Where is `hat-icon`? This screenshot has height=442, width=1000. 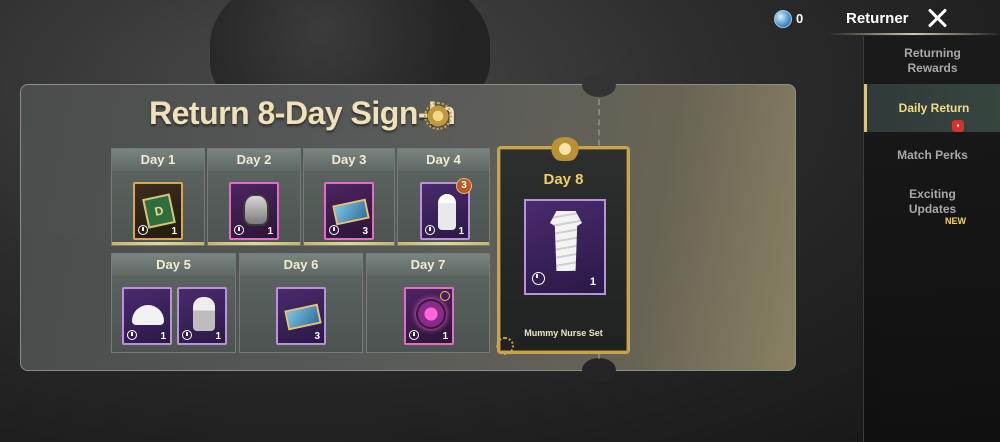 hat-icon is located at coordinates (148, 315).